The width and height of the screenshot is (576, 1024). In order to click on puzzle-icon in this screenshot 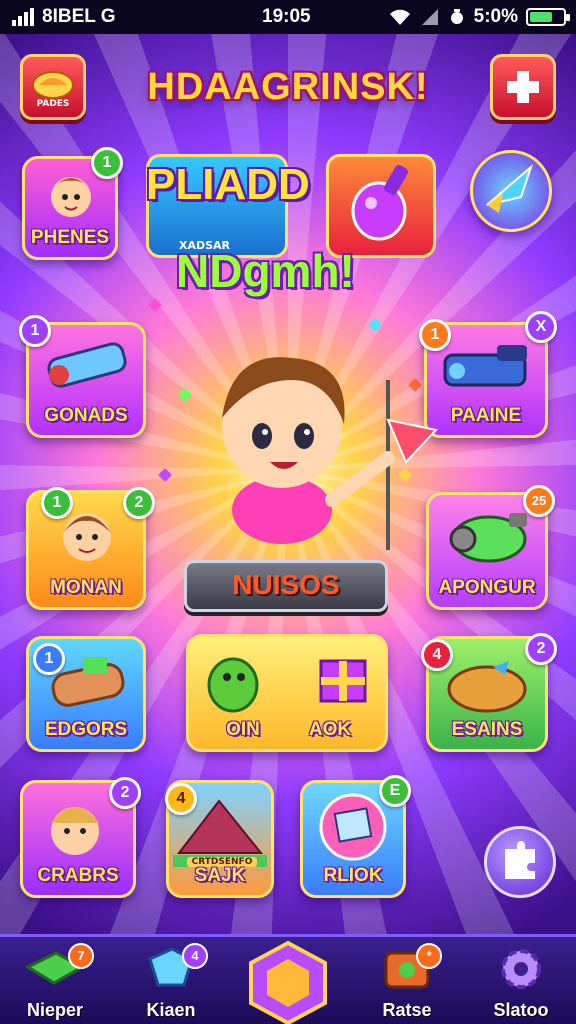, I will do `click(520, 860)`.